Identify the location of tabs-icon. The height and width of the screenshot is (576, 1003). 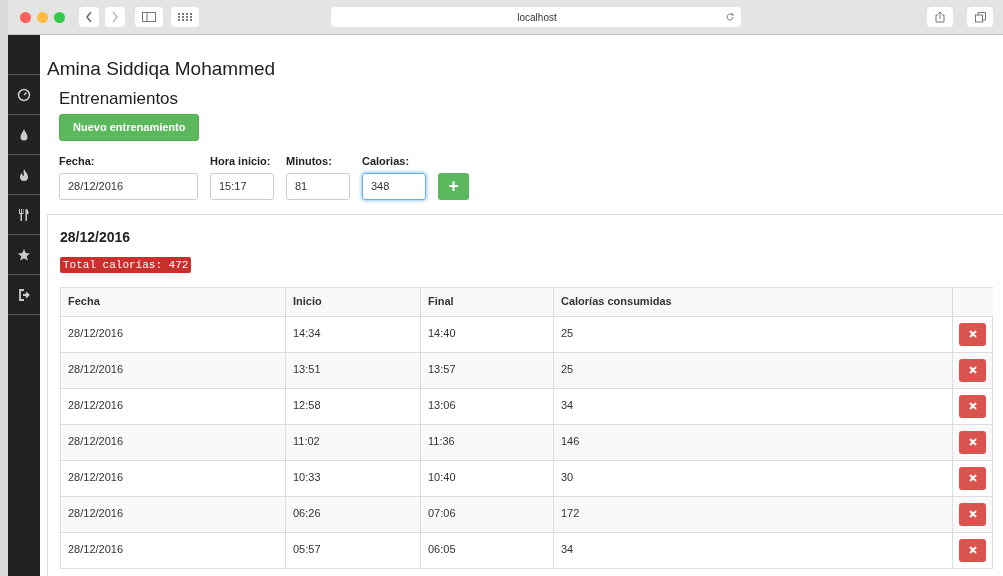
(980, 17).